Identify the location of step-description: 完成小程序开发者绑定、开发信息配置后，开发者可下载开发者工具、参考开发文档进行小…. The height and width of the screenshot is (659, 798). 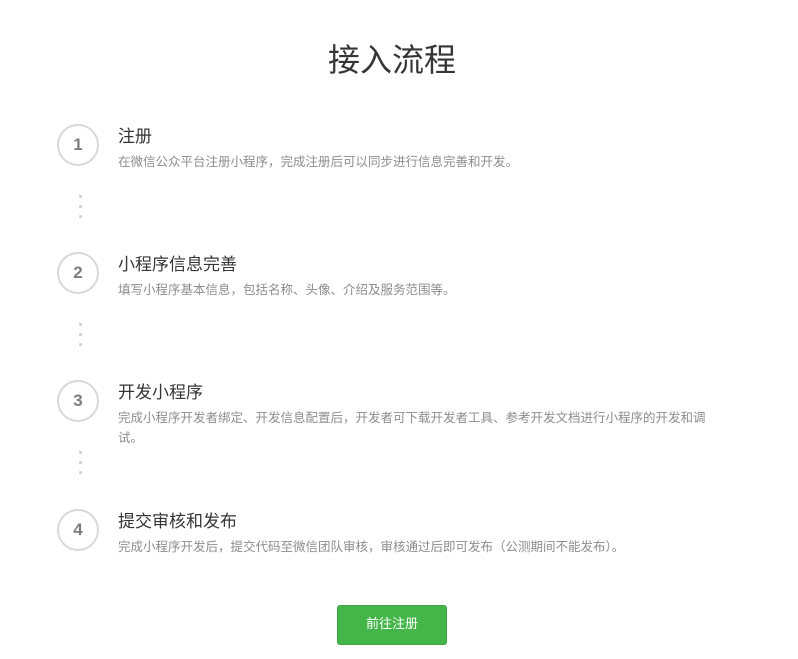
(412, 427).